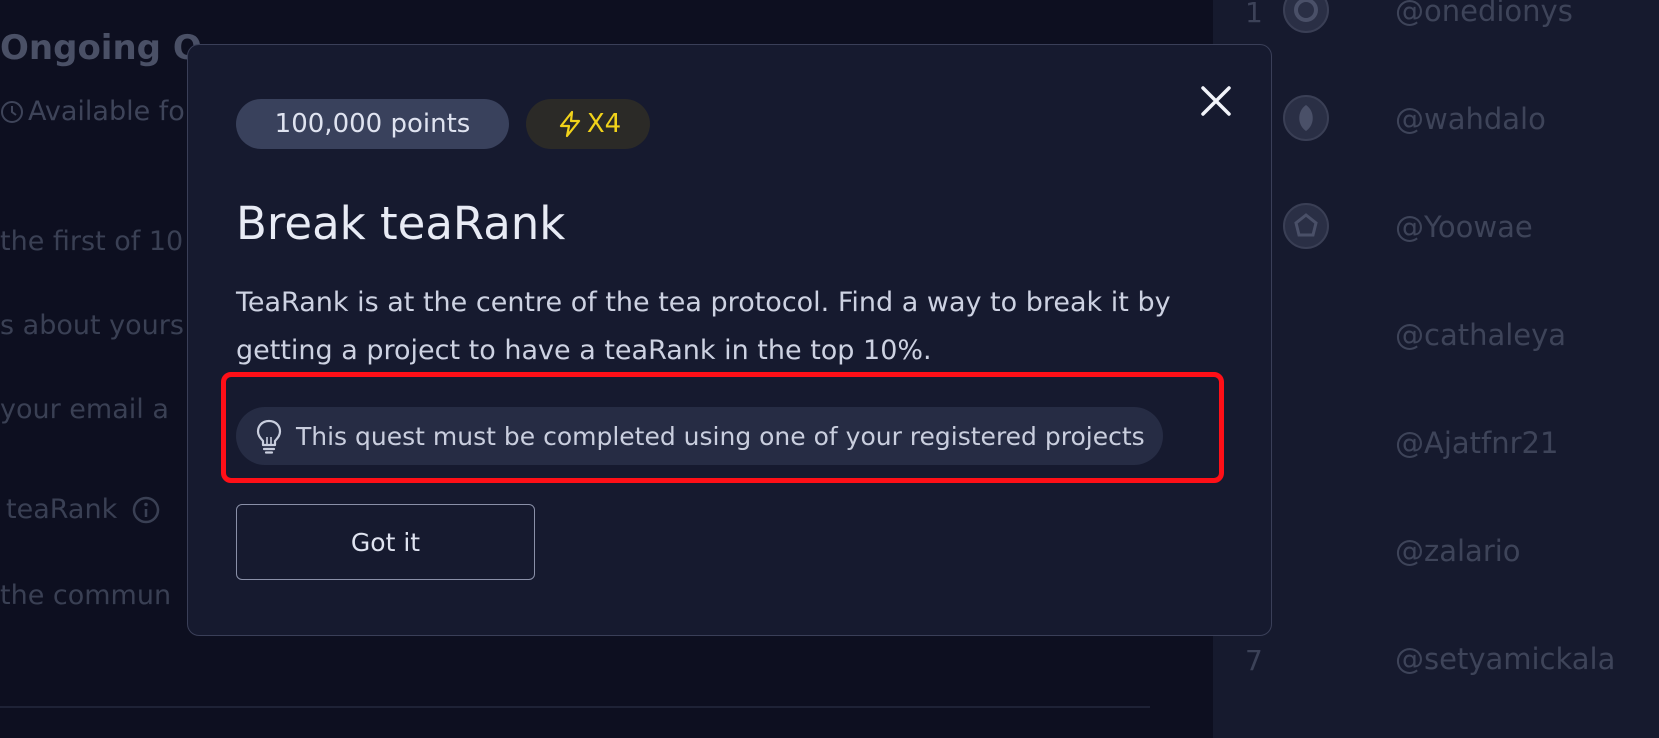 The height and width of the screenshot is (738, 1659). I want to click on quest-row: s about yours, so click(92, 325).